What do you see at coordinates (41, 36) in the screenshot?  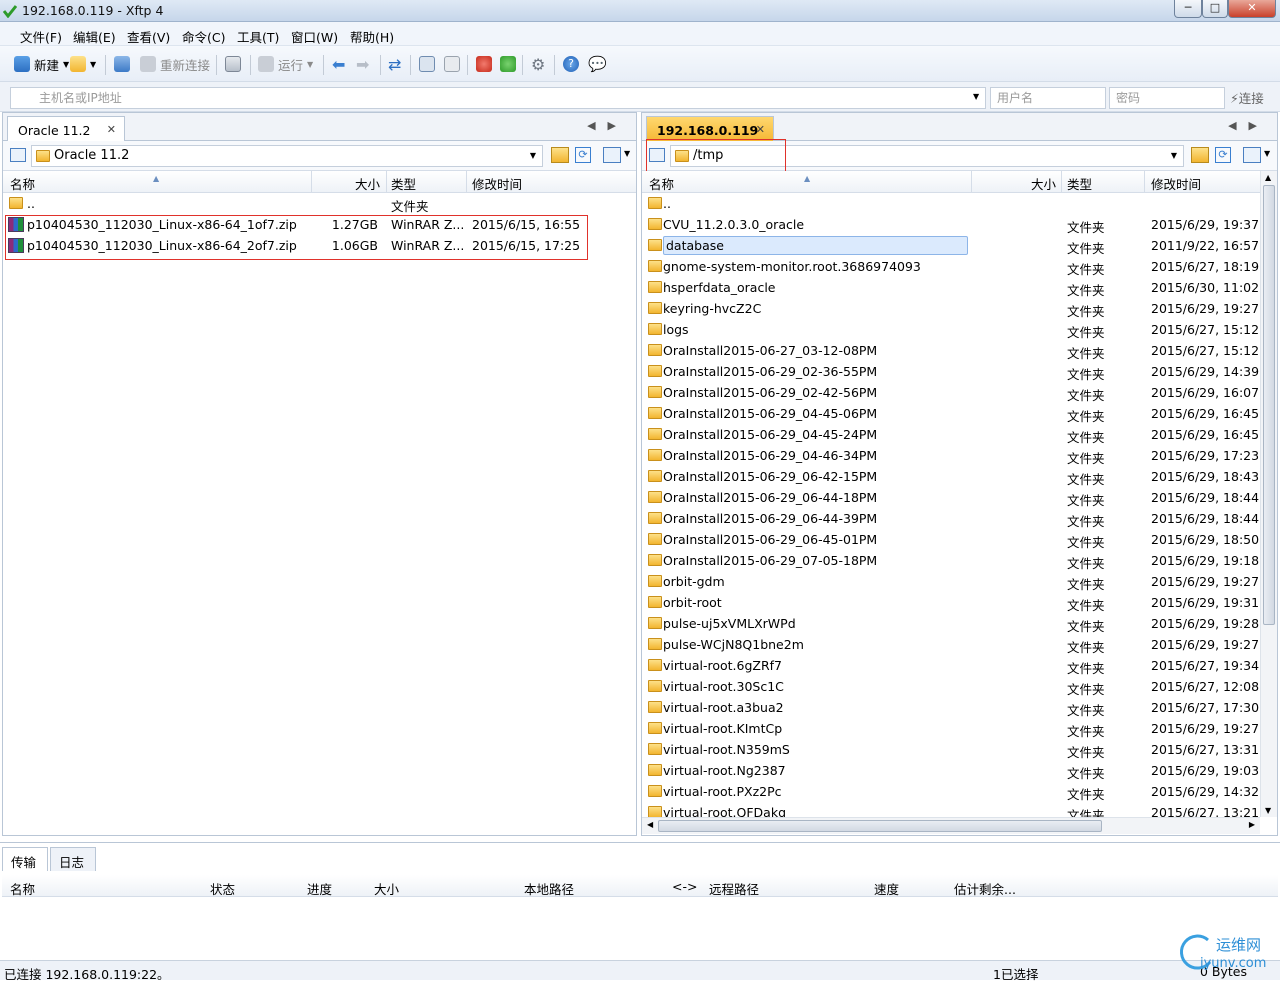 I see `menu-file: 文件(F)` at bounding box center [41, 36].